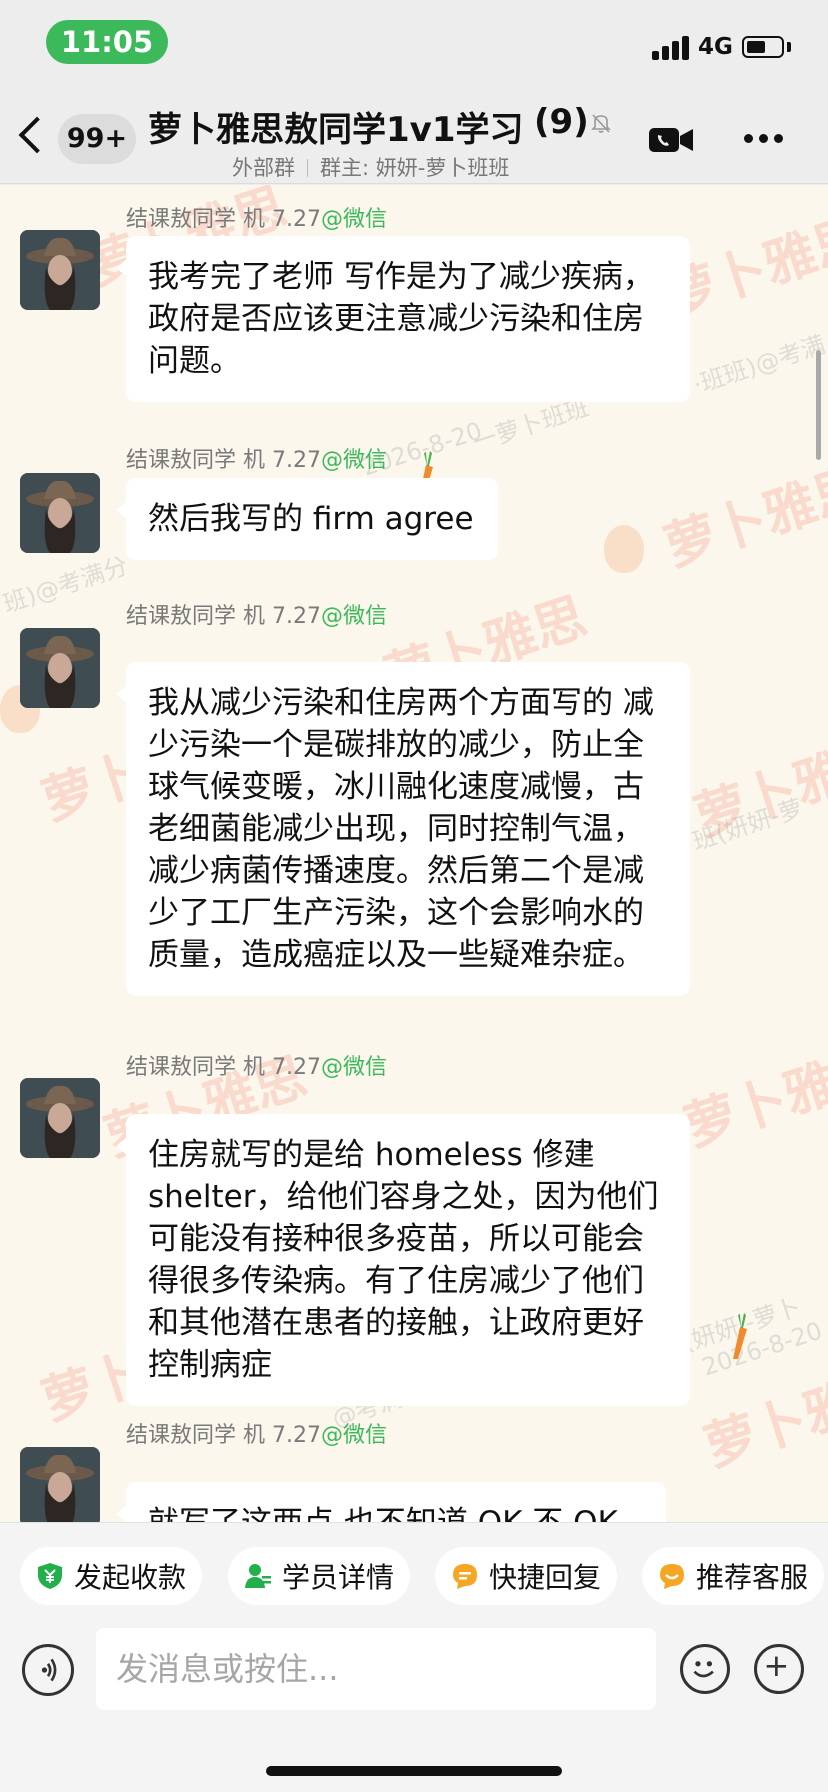 This screenshot has width=828, height=1792. Describe the element at coordinates (671, 140) in the screenshot. I see `video-call-icon` at that location.